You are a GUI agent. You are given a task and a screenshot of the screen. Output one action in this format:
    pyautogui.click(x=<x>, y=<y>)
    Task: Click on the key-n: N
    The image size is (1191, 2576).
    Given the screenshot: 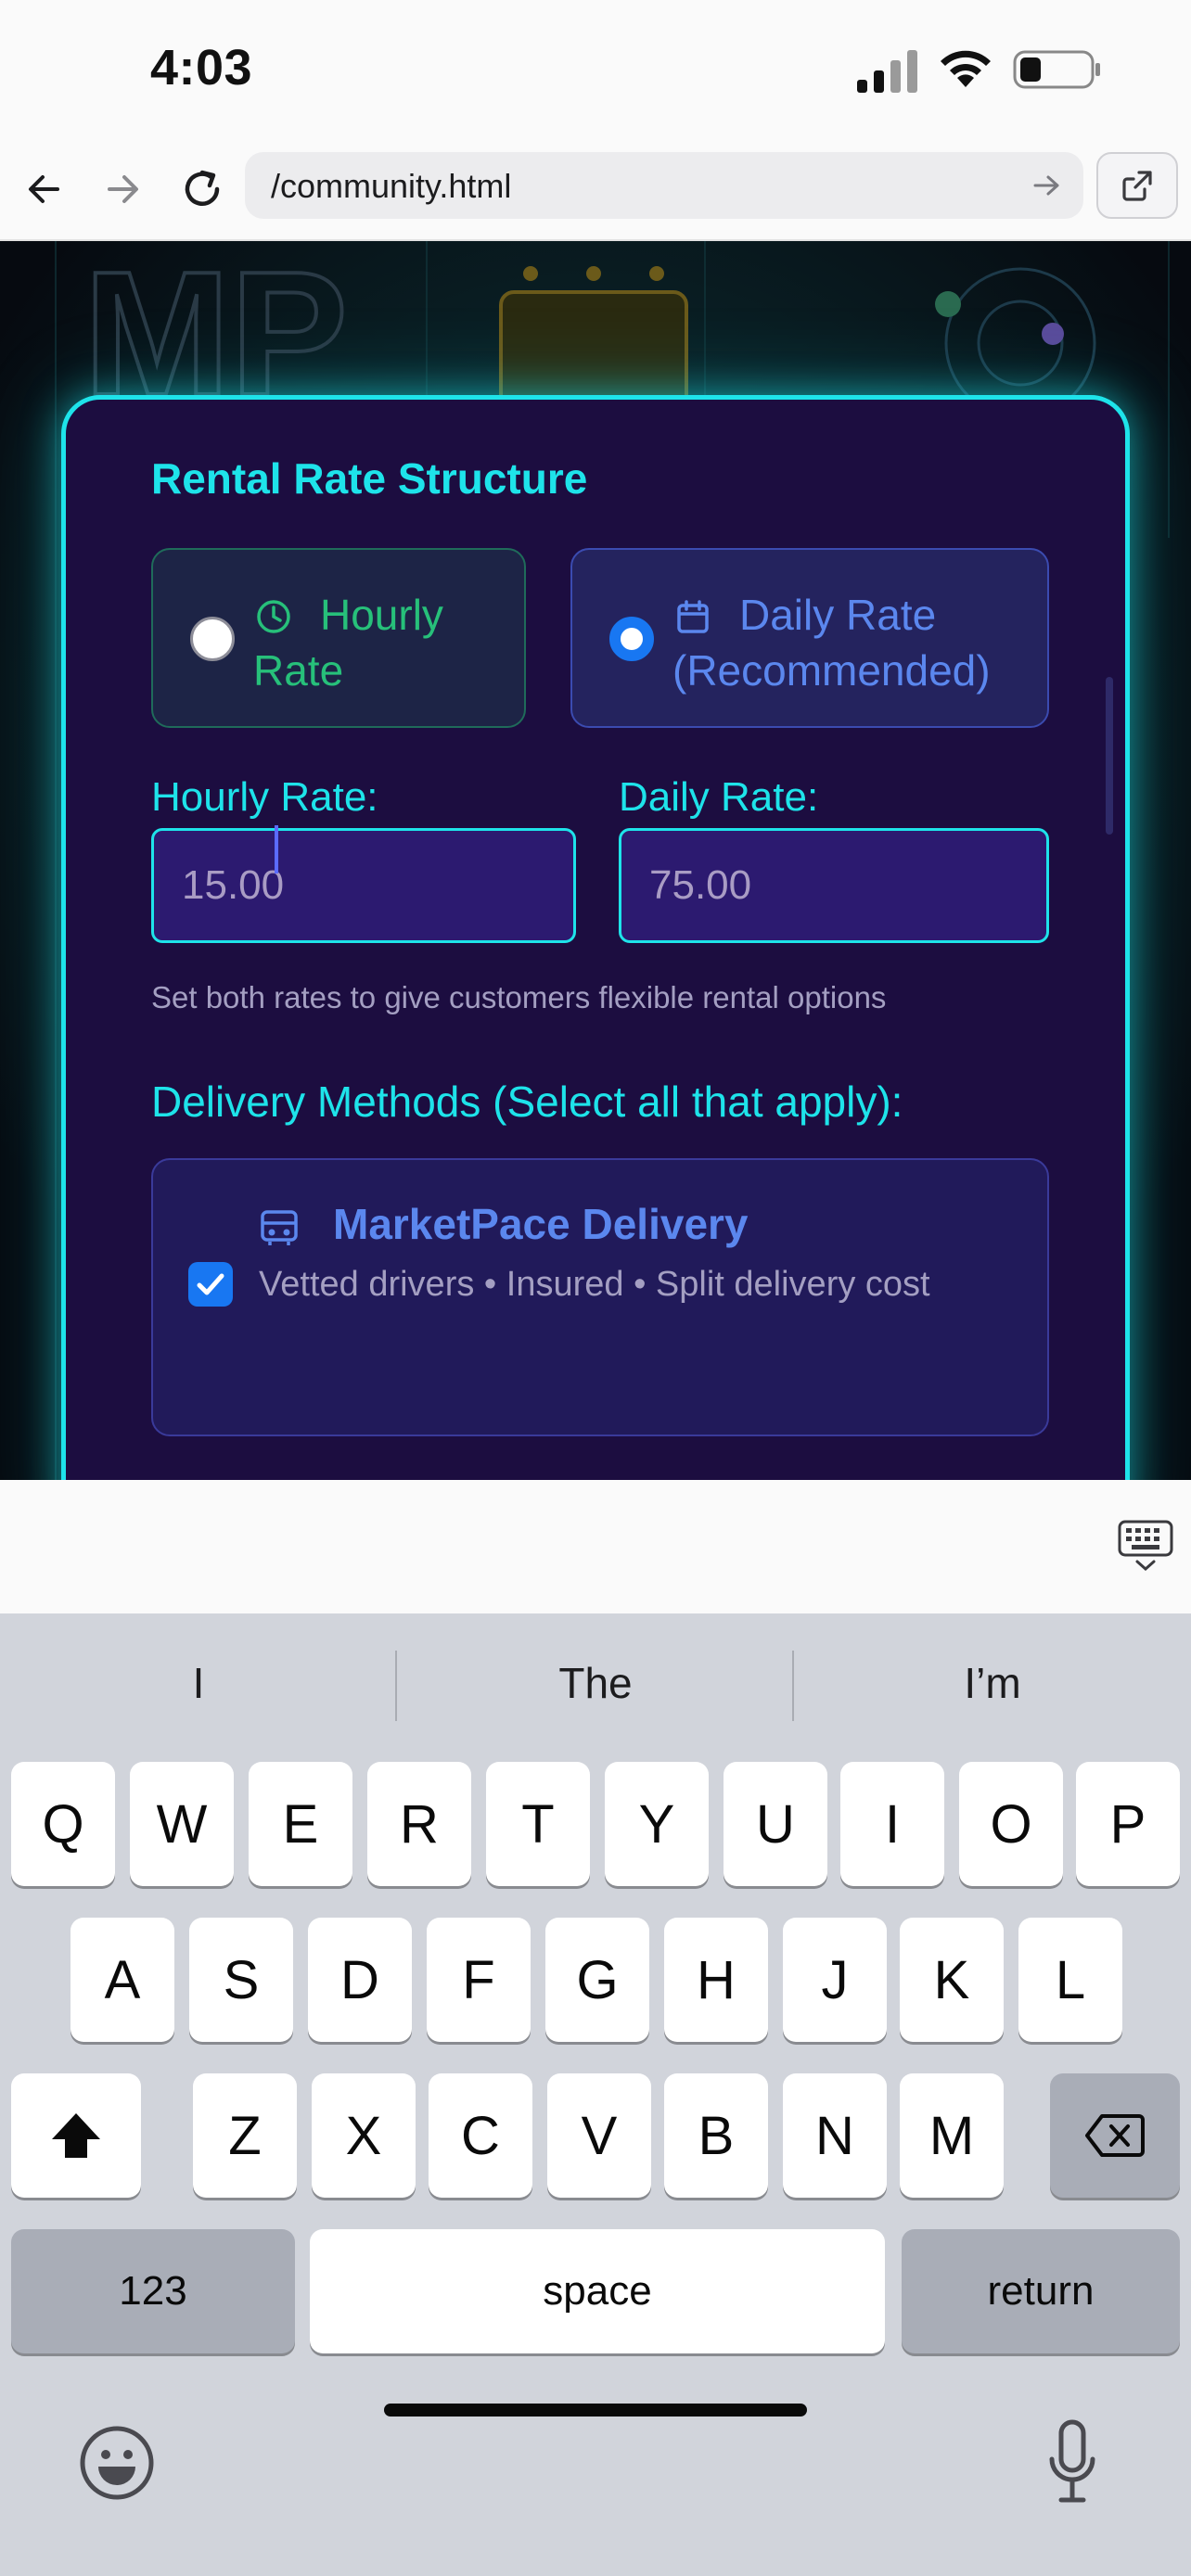 What is the action you would take?
    pyautogui.click(x=835, y=2136)
    